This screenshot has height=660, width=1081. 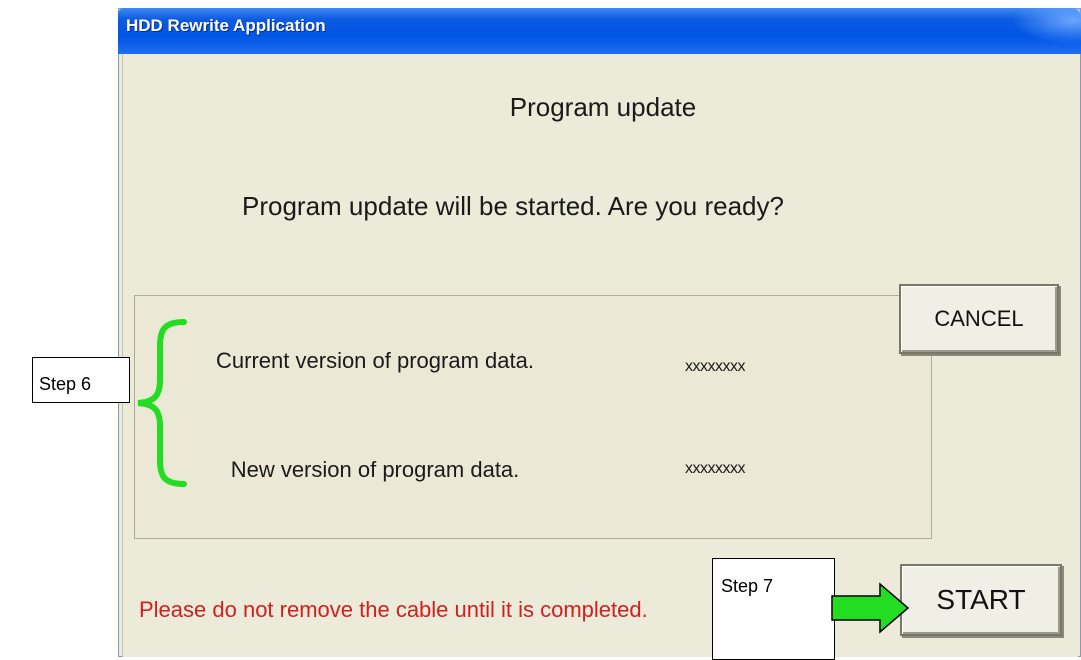 What do you see at coordinates (979, 319) in the screenshot?
I see `cancel-button: CANCEL` at bounding box center [979, 319].